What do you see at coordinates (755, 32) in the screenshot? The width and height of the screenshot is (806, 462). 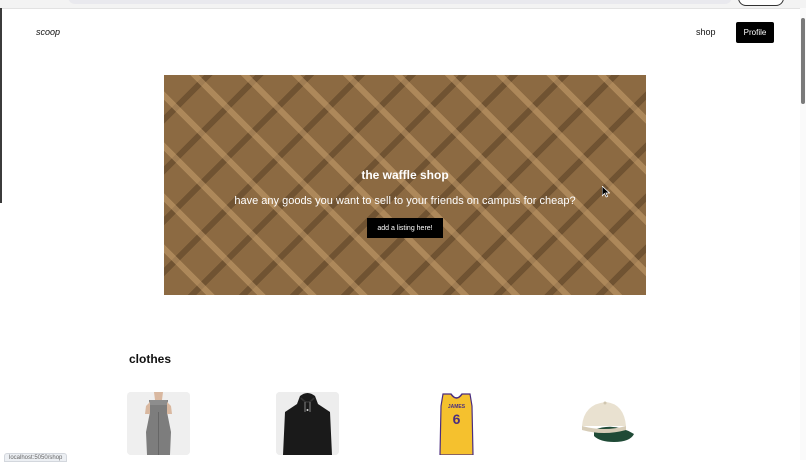 I see `profile-button: Profile` at bounding box center [755, 32].